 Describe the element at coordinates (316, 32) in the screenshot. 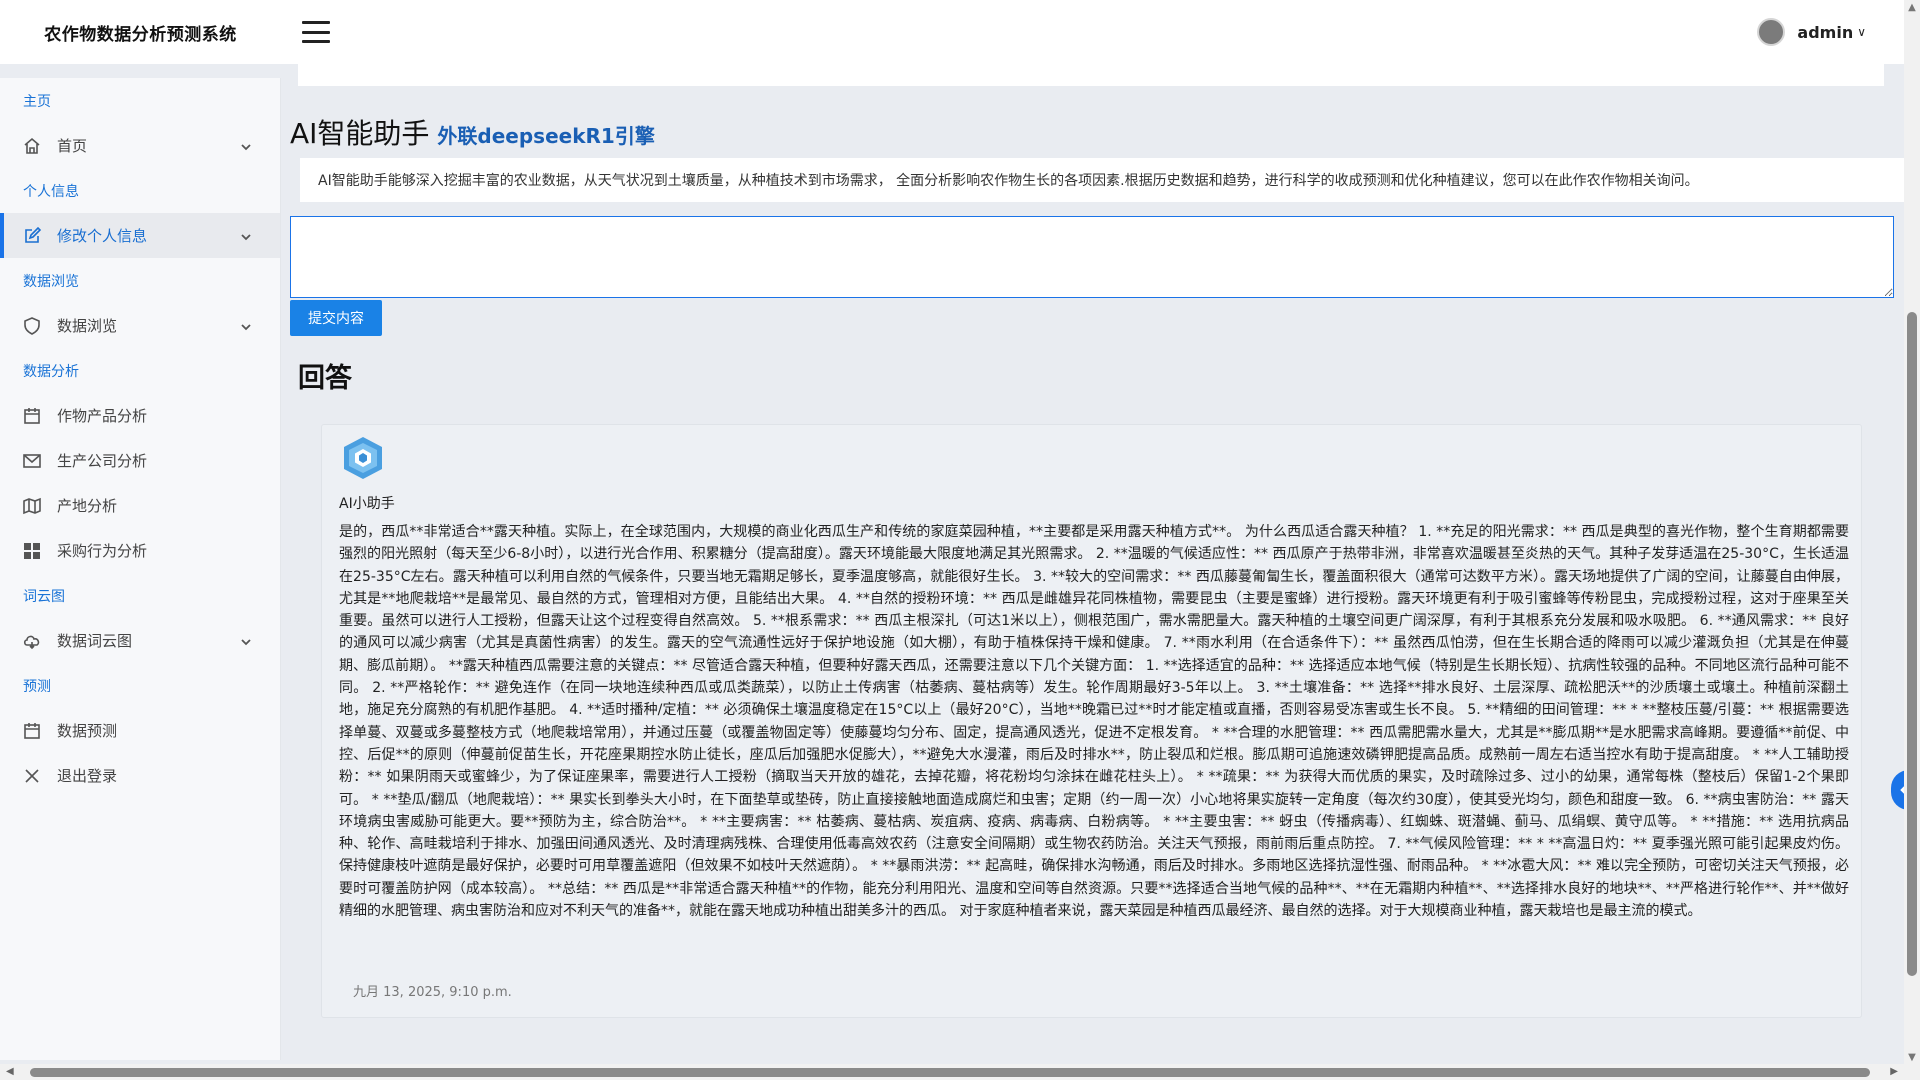

I see `menu-toggle-icon` at that location.